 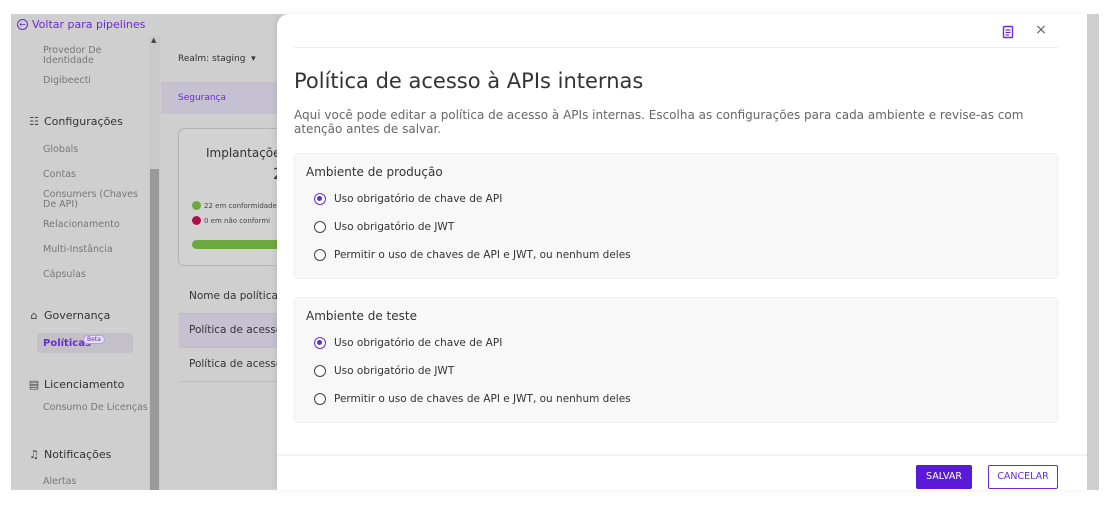 What do you see at coordinates (1023, 477) in the screenshot?
I see `cancel-button: CANCELAR` at bounding box center [1023, 477].